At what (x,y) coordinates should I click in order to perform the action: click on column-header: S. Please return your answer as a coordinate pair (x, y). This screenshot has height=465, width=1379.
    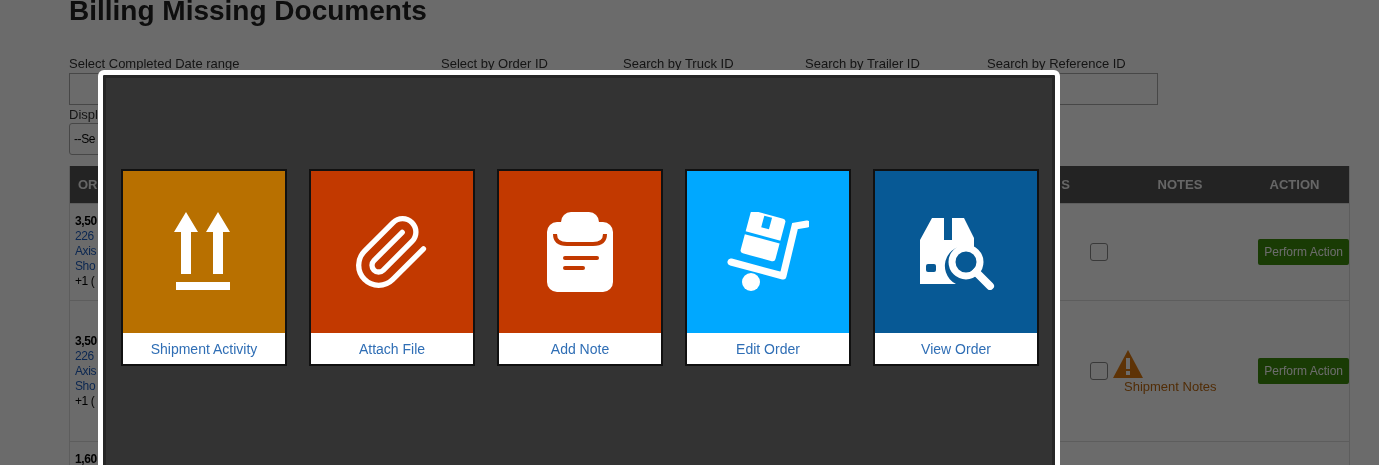
    Looking at the image, I should click on (1065, 184).